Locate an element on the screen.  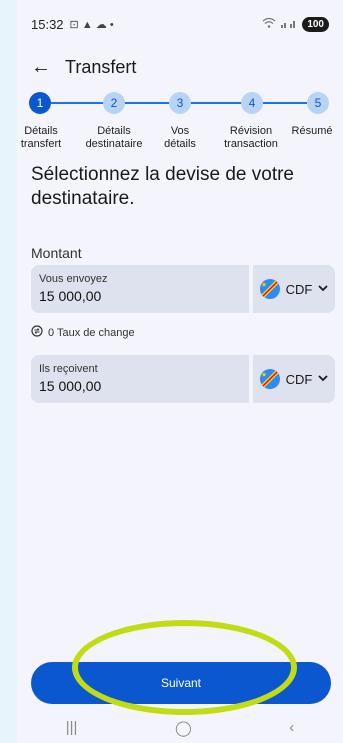
step-4-label: Révision transaction is located at coordinates (251, 138).